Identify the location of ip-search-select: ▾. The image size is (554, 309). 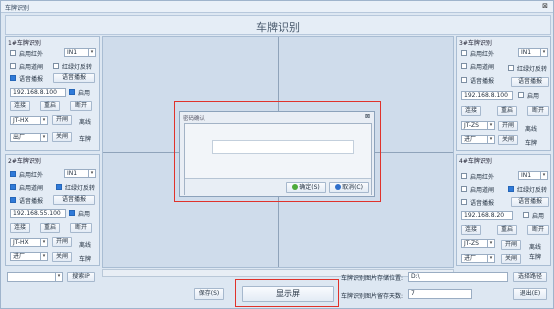
(35, 277).